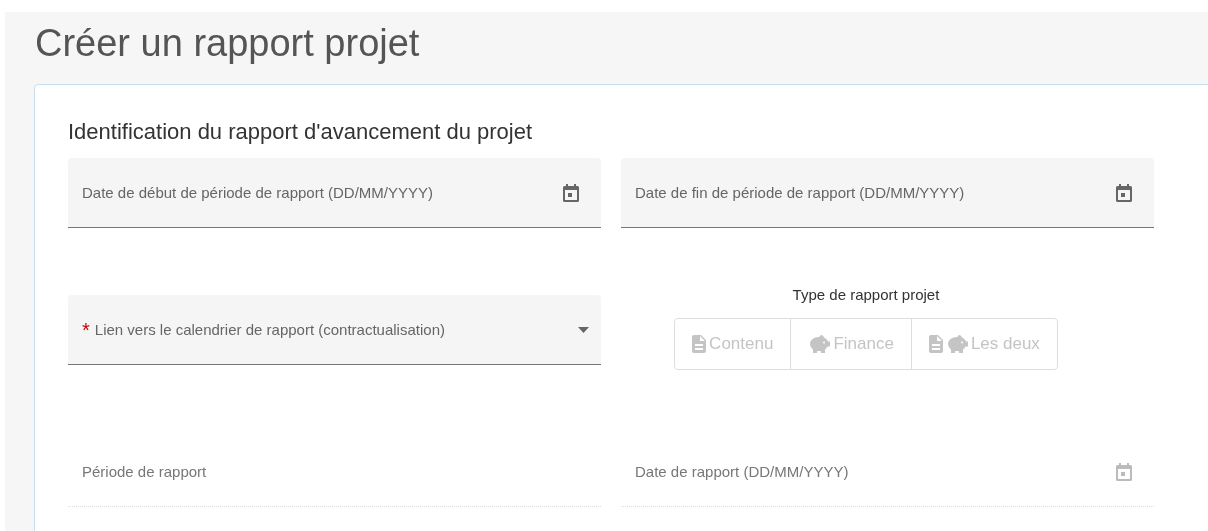 The height and width of the screenshot is (531, 1208). Describe the element at coordinates (800, 192) in the screenshot. I see `field-label: Date de fin de période de rapport (DD/MM/YYYY)` at that location.